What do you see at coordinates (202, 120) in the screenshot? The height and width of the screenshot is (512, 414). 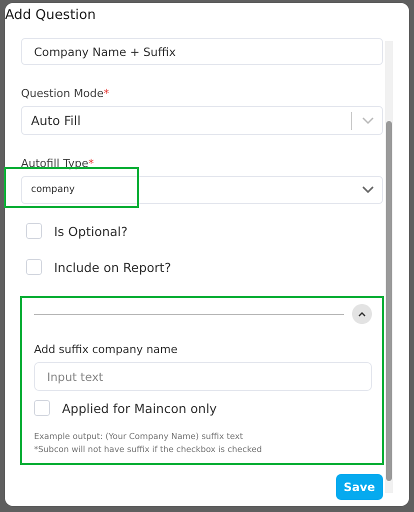 I see `question-mode-select: Auto Fill` at bounding box center [202, 120].